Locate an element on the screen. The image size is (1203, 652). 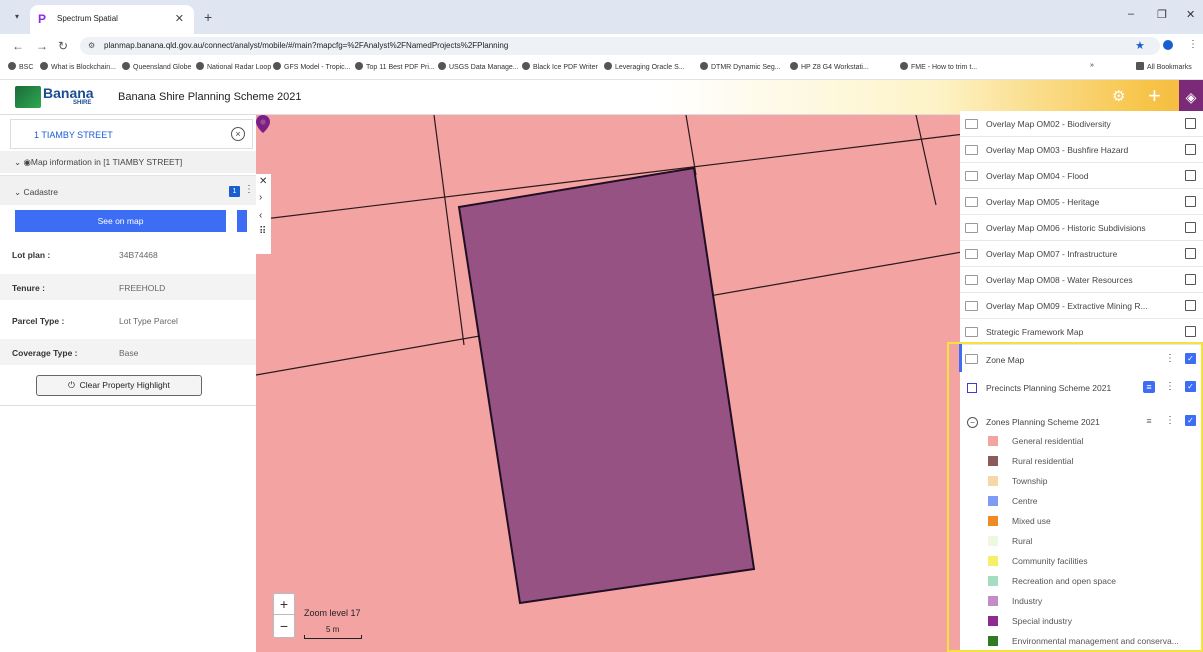
minimize-icon: – is located at coordinates (1131, 14).